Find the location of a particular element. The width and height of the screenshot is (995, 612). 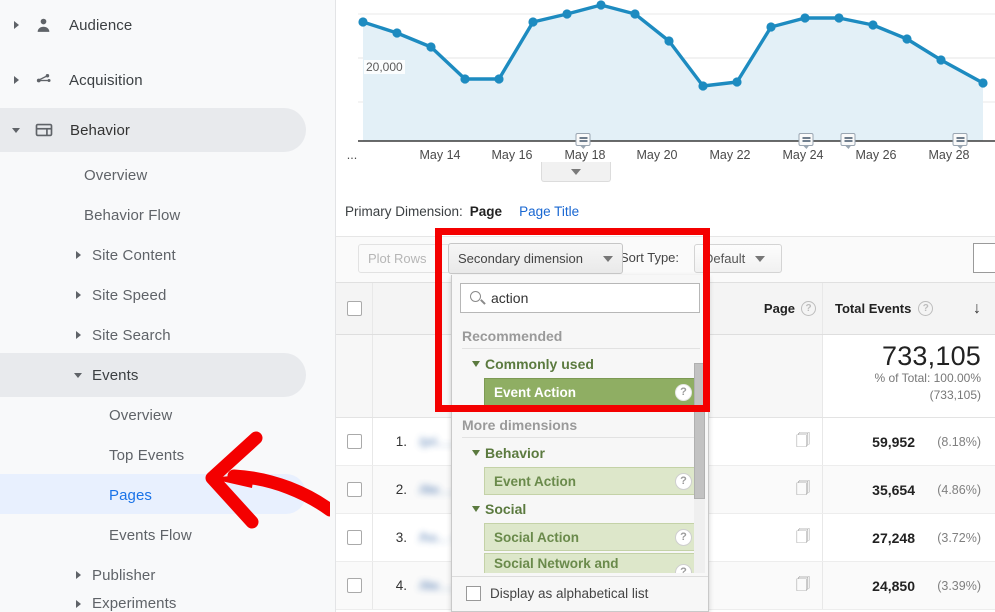

column-header-total-events-label: Total Events is located at coordinates (873, 308).